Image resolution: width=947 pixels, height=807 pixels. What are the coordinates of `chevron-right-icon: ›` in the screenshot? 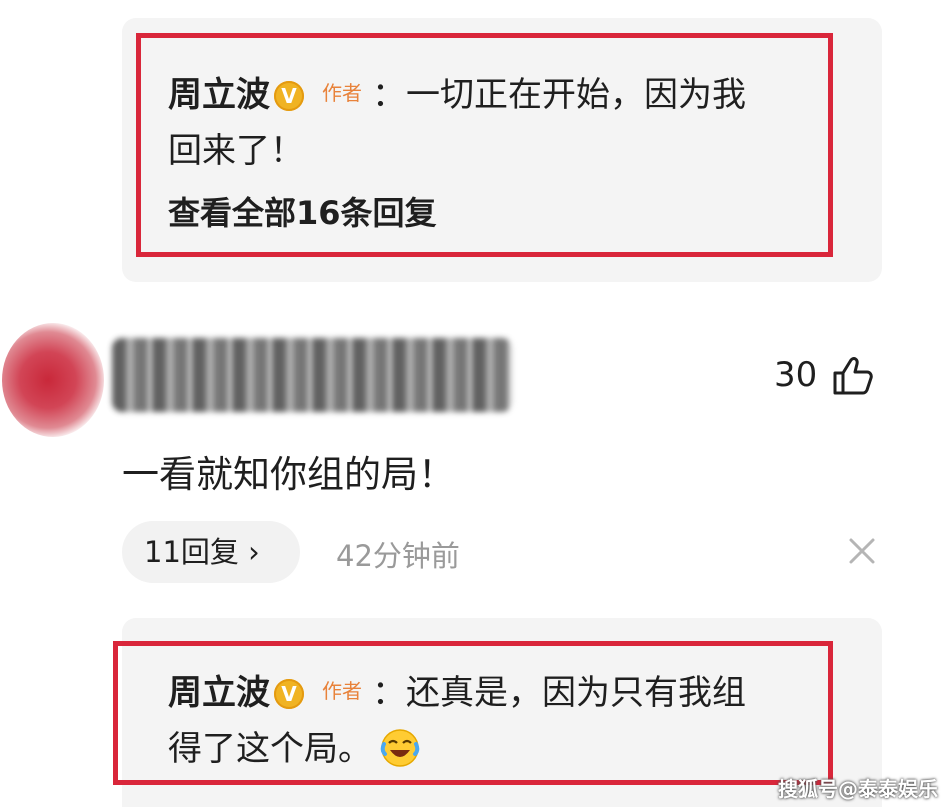 It's located at (254, 552).